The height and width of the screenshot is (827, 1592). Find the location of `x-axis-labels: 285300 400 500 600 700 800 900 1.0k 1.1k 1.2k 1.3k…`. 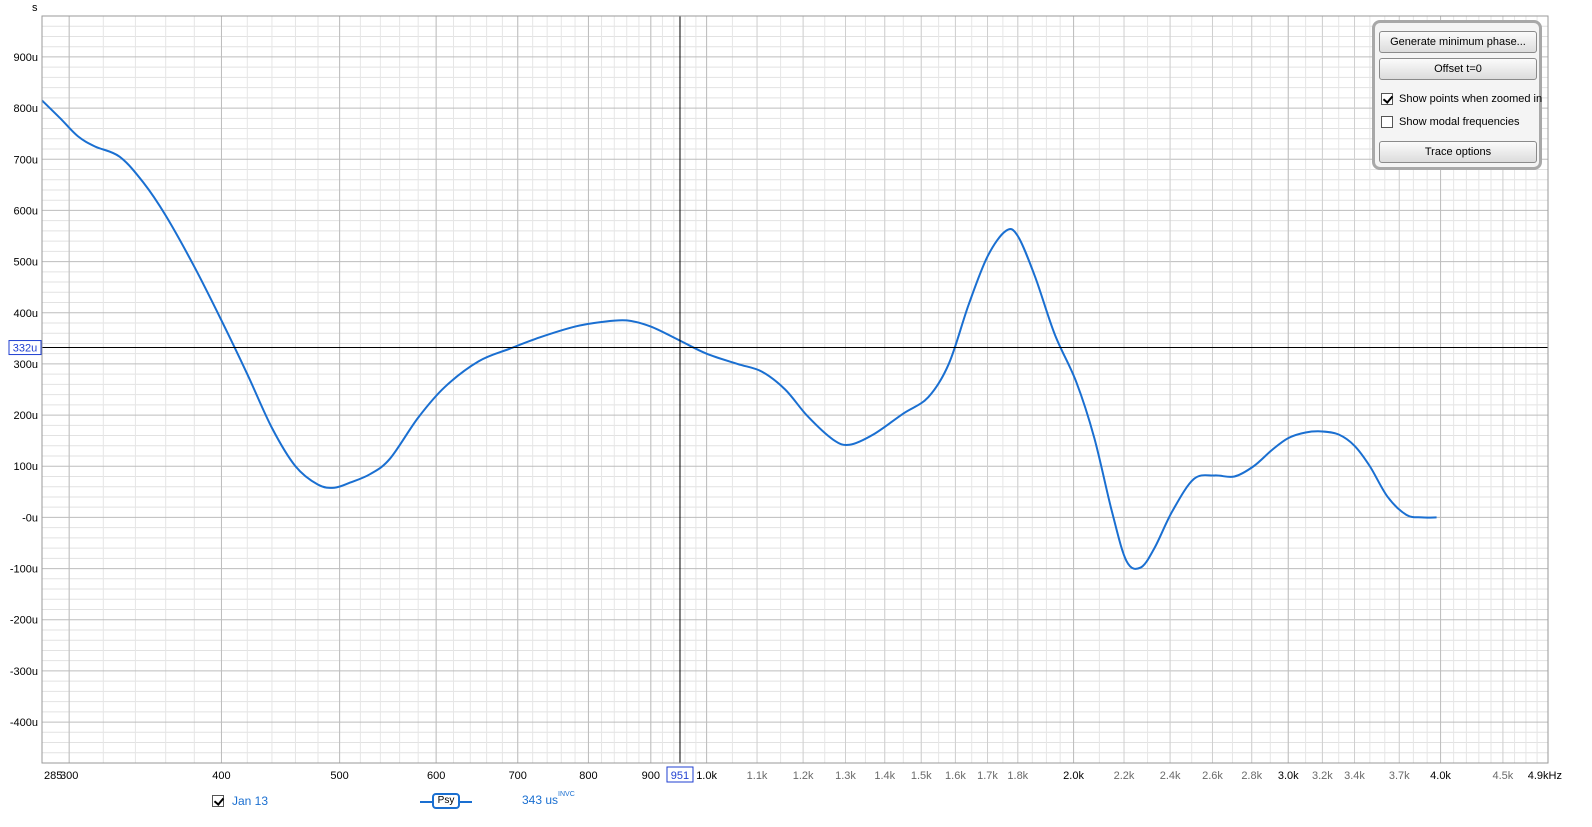

x-axis-labels: 285300 400 500 600 700 800 900 1.0k 1.1k 1.2k 1.3k… is located at coordinates (803, 776).